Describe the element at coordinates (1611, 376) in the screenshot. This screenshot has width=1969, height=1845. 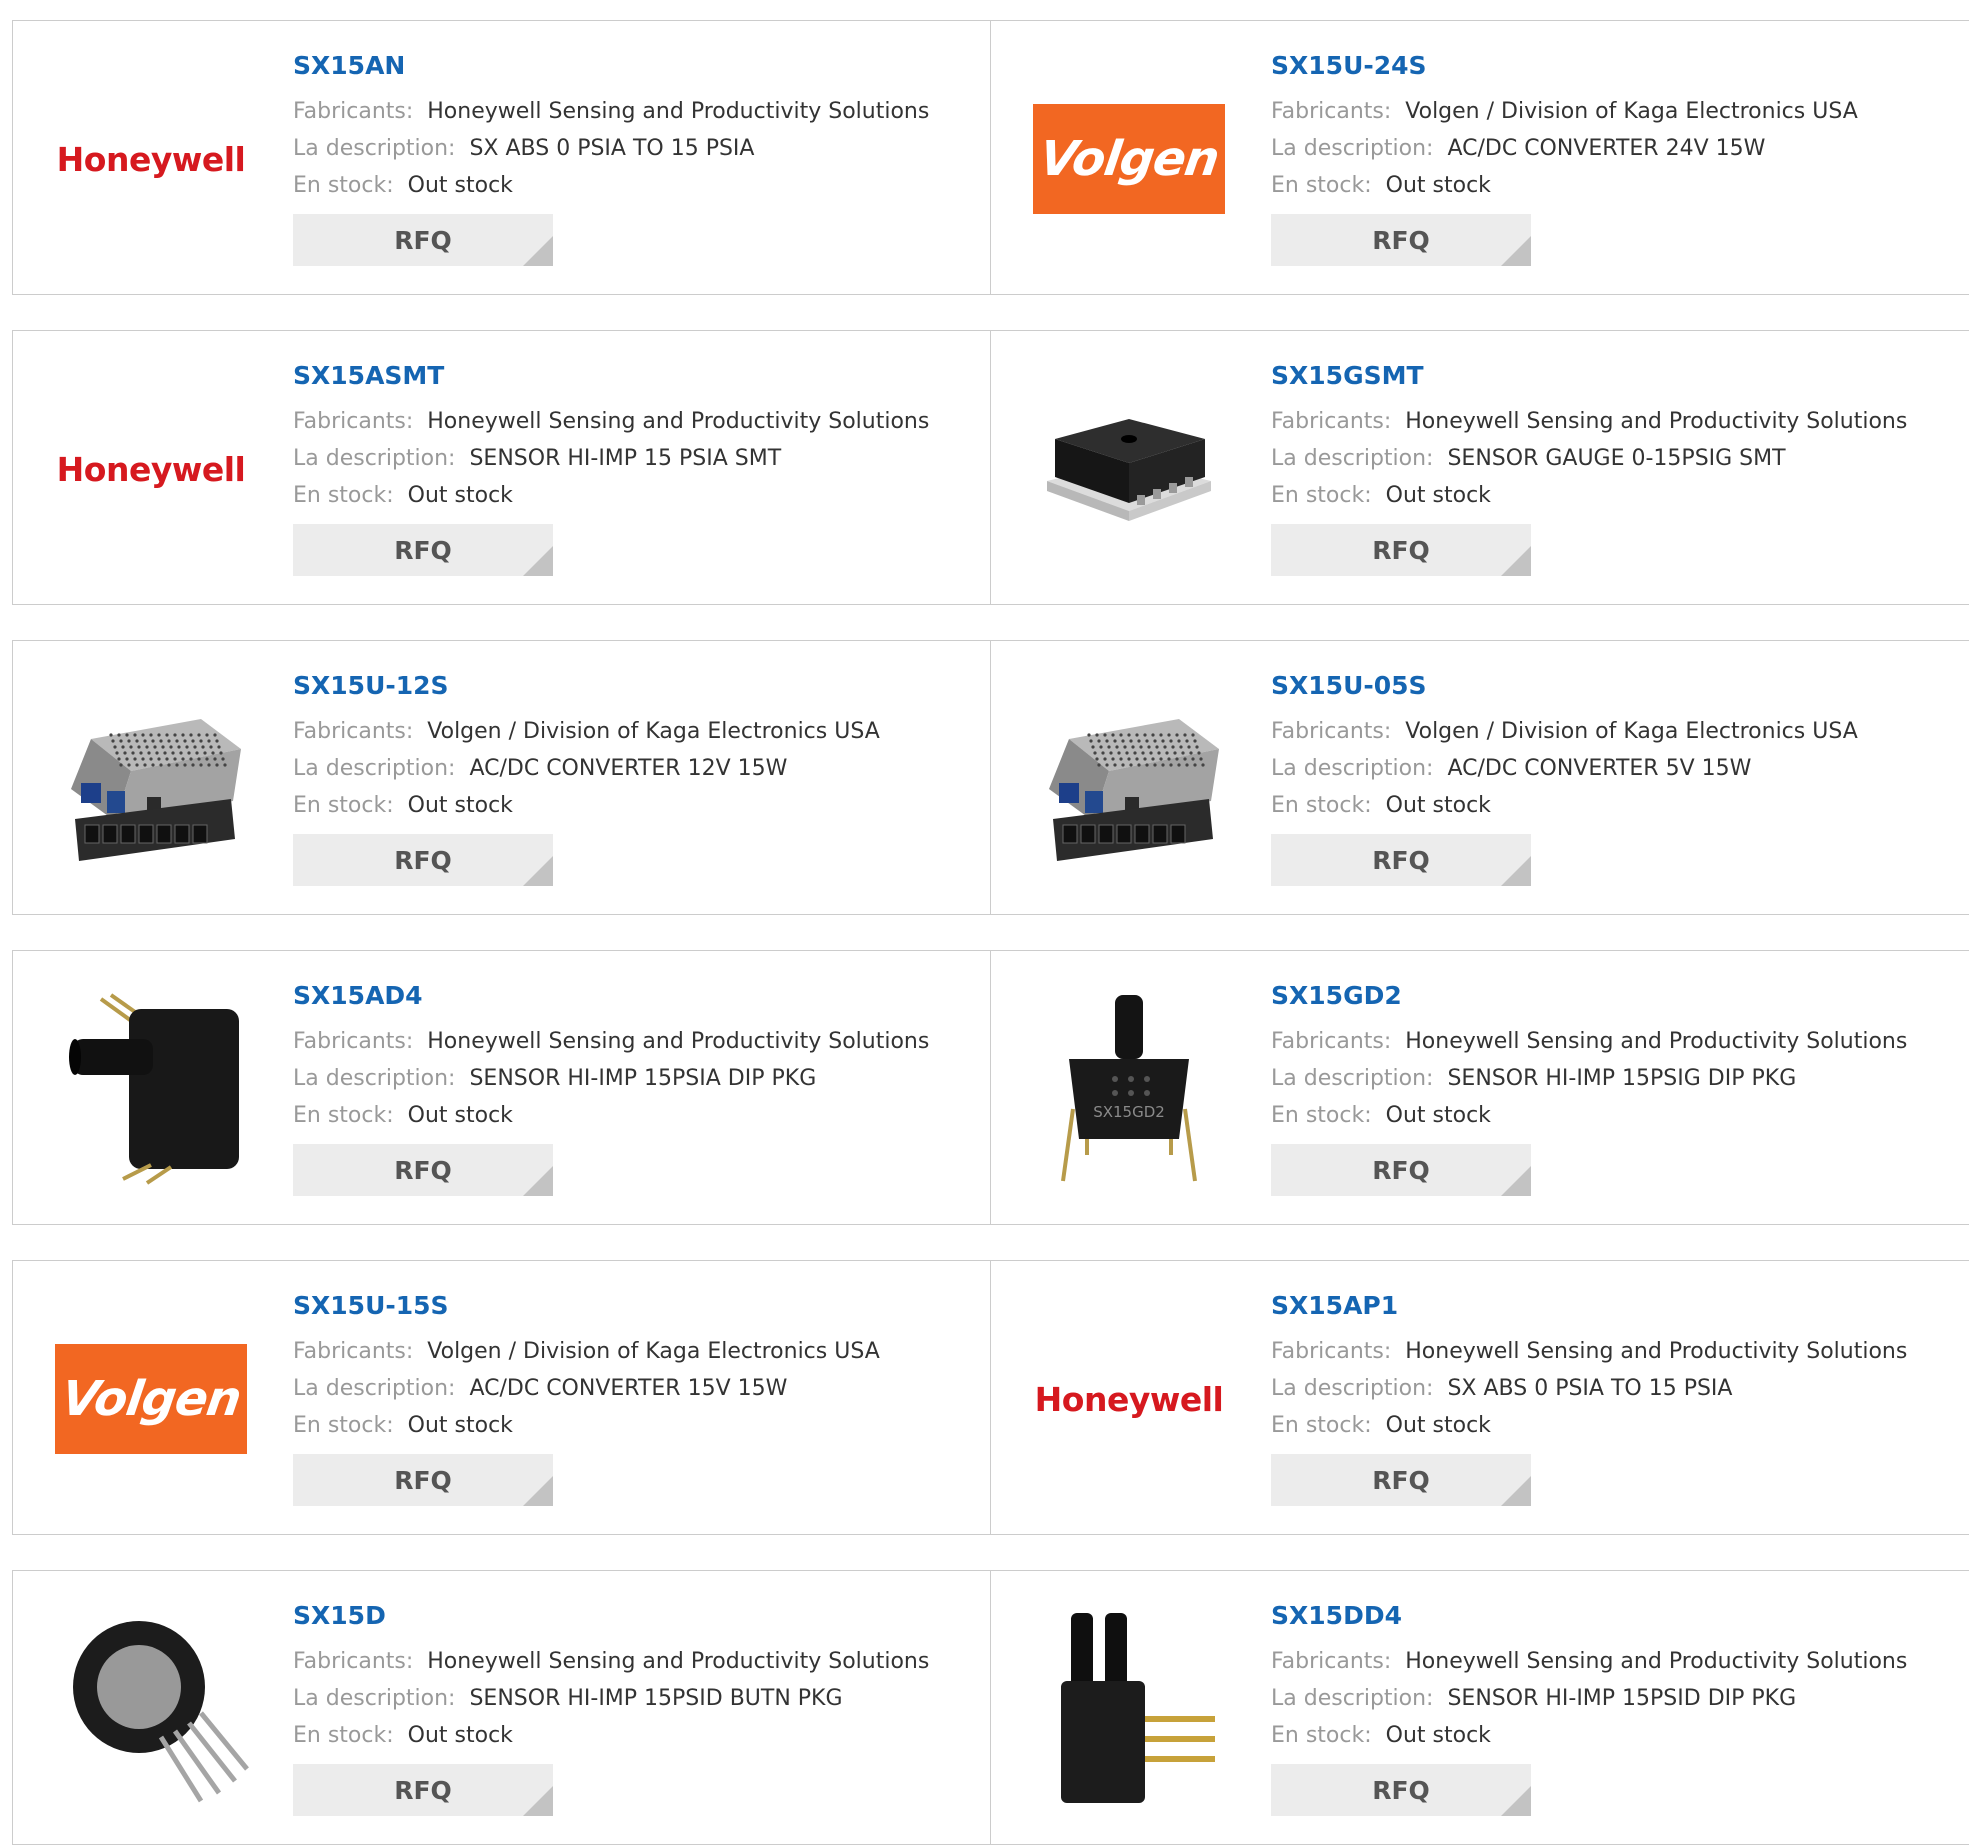
I see `part-number-link: SX15GSMT` at that location.